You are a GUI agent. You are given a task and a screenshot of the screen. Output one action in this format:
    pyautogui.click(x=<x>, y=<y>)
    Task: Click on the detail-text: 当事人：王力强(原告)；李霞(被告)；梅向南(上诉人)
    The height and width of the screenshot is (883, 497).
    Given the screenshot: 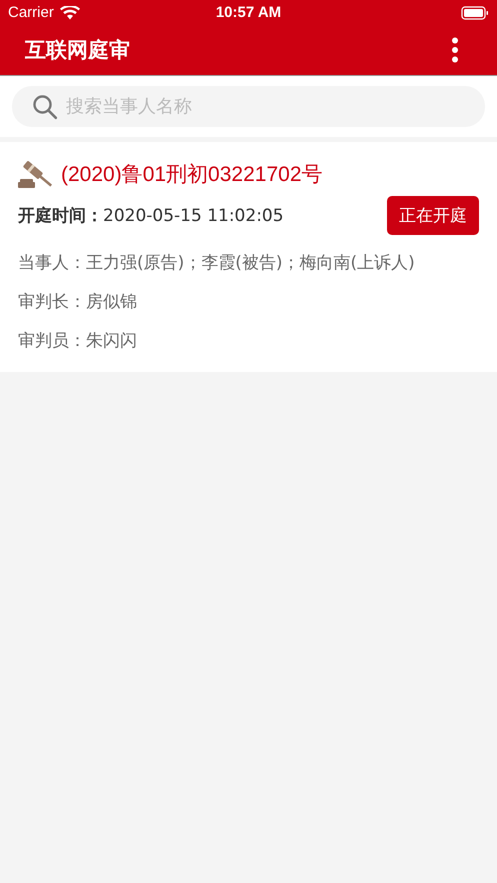 What is the action you would take?
    pyautogui.click(x=217, y=263)
    